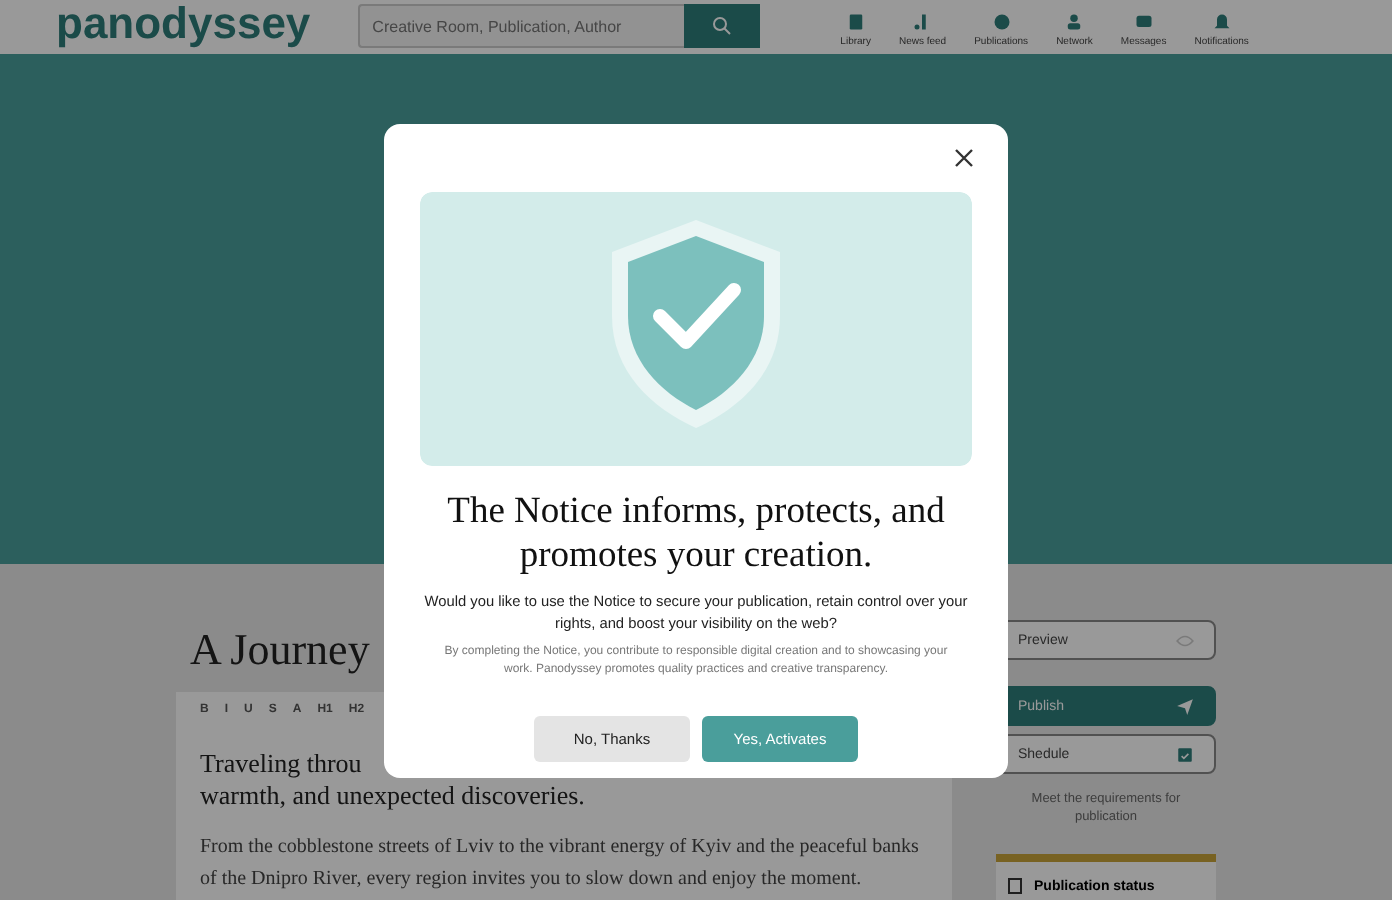 The height and width of the screenshot is (900, 1392). What do you see at coordinates (696, 534) in the screenshot?
I see `dialog-title: The Notice informs, protects, and promotes your creation.` at bounding box center [696, 534].